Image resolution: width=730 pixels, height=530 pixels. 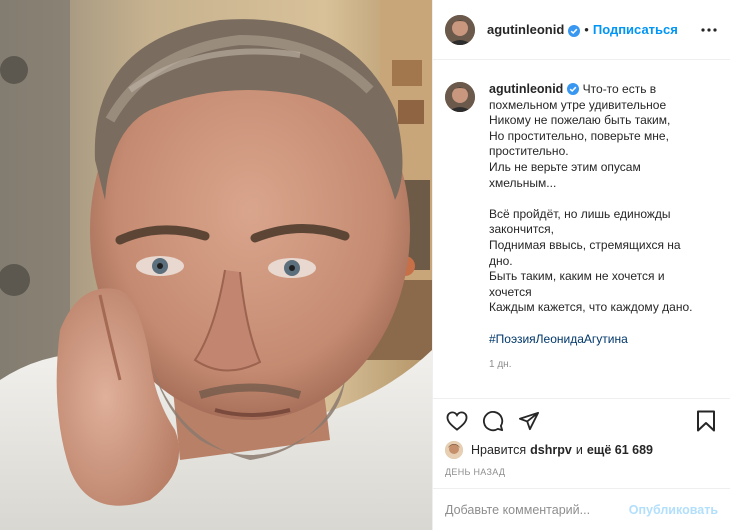 What do you see at coordinates (578, 104) in the screenshot?
I see `caption-line: похмельном утре удивительное` at bounding box center [578, 104].